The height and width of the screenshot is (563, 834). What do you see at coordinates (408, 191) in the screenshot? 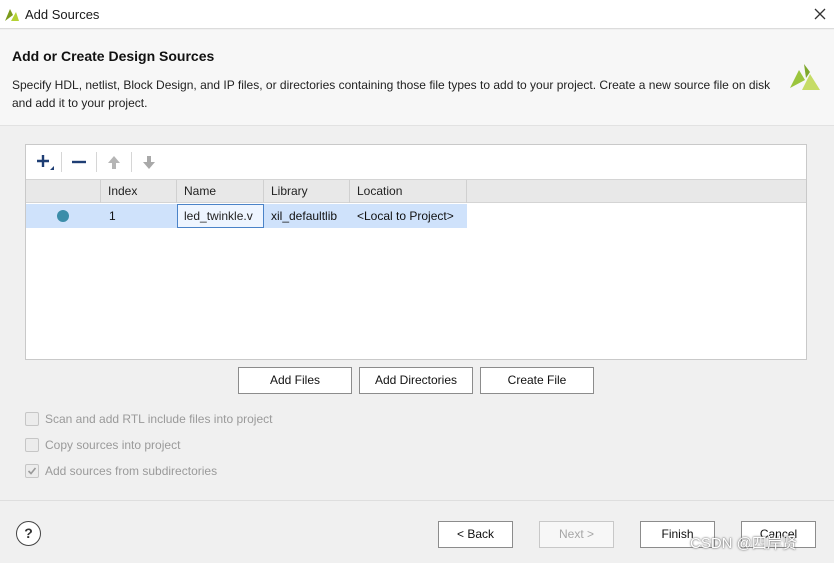
I see `column-header-location: Location` at bounding box center [408, 191].